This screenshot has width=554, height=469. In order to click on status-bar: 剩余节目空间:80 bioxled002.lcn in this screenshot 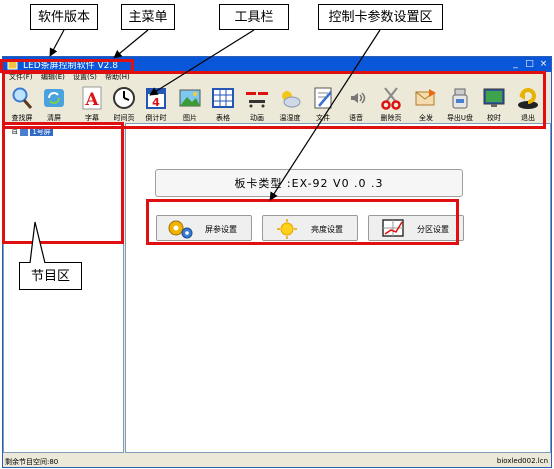, I will do `click(277, 461)`.